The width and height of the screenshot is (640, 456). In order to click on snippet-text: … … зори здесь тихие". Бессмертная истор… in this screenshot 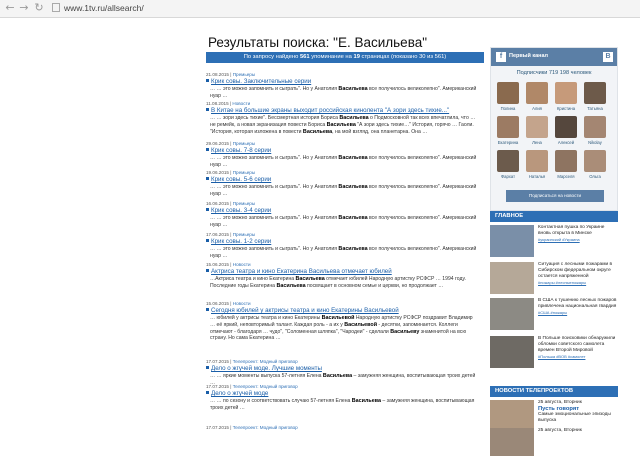, I will do `click(275, 118)`.